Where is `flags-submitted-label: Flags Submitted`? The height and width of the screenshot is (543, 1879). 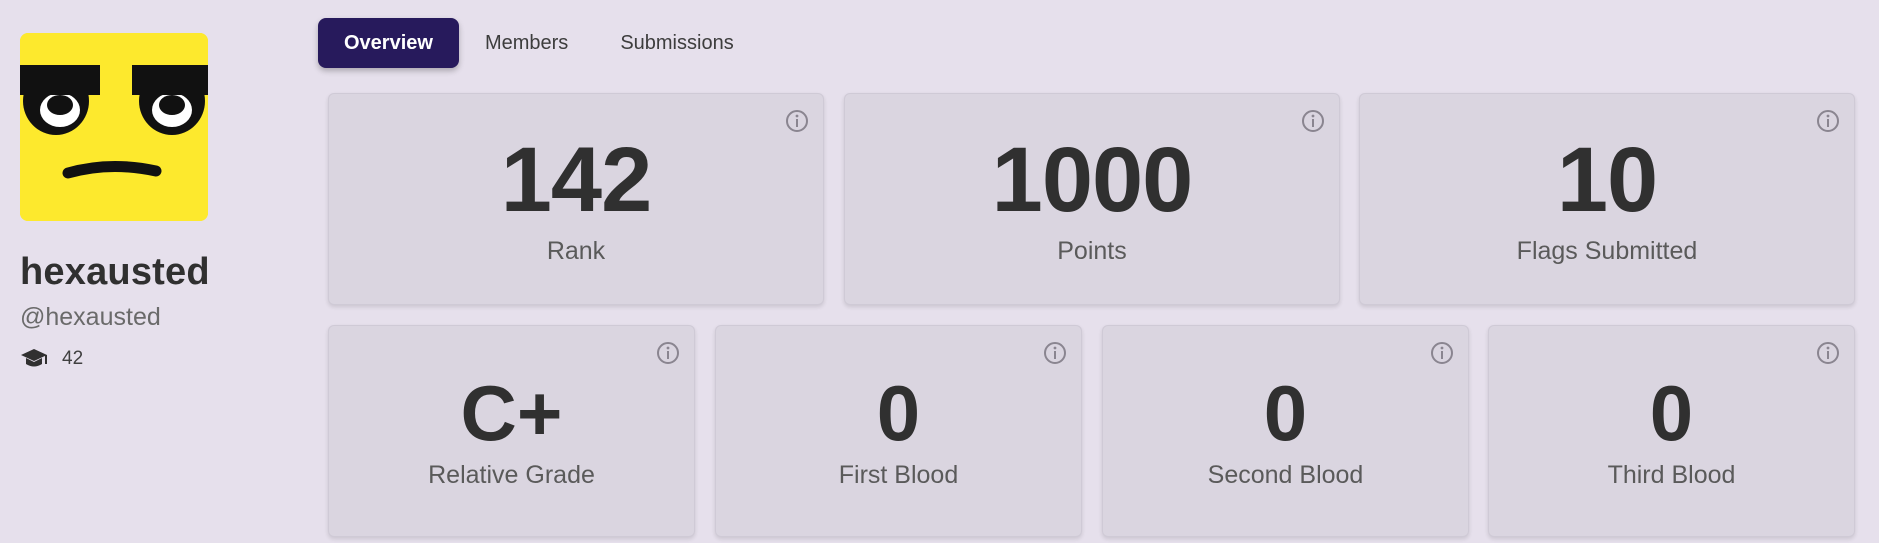
flags-submitted-label: Flags Submitted is located at coordinates (1607, 251).